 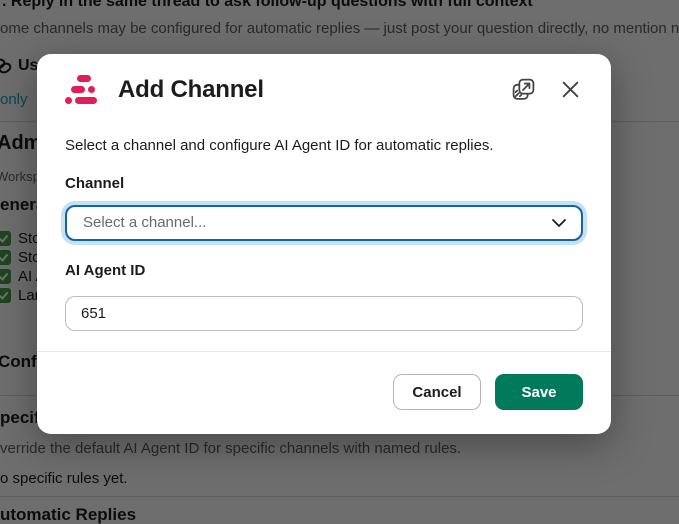 I want to click on dialog-header: Add Channel, so click(x=324, y=79).